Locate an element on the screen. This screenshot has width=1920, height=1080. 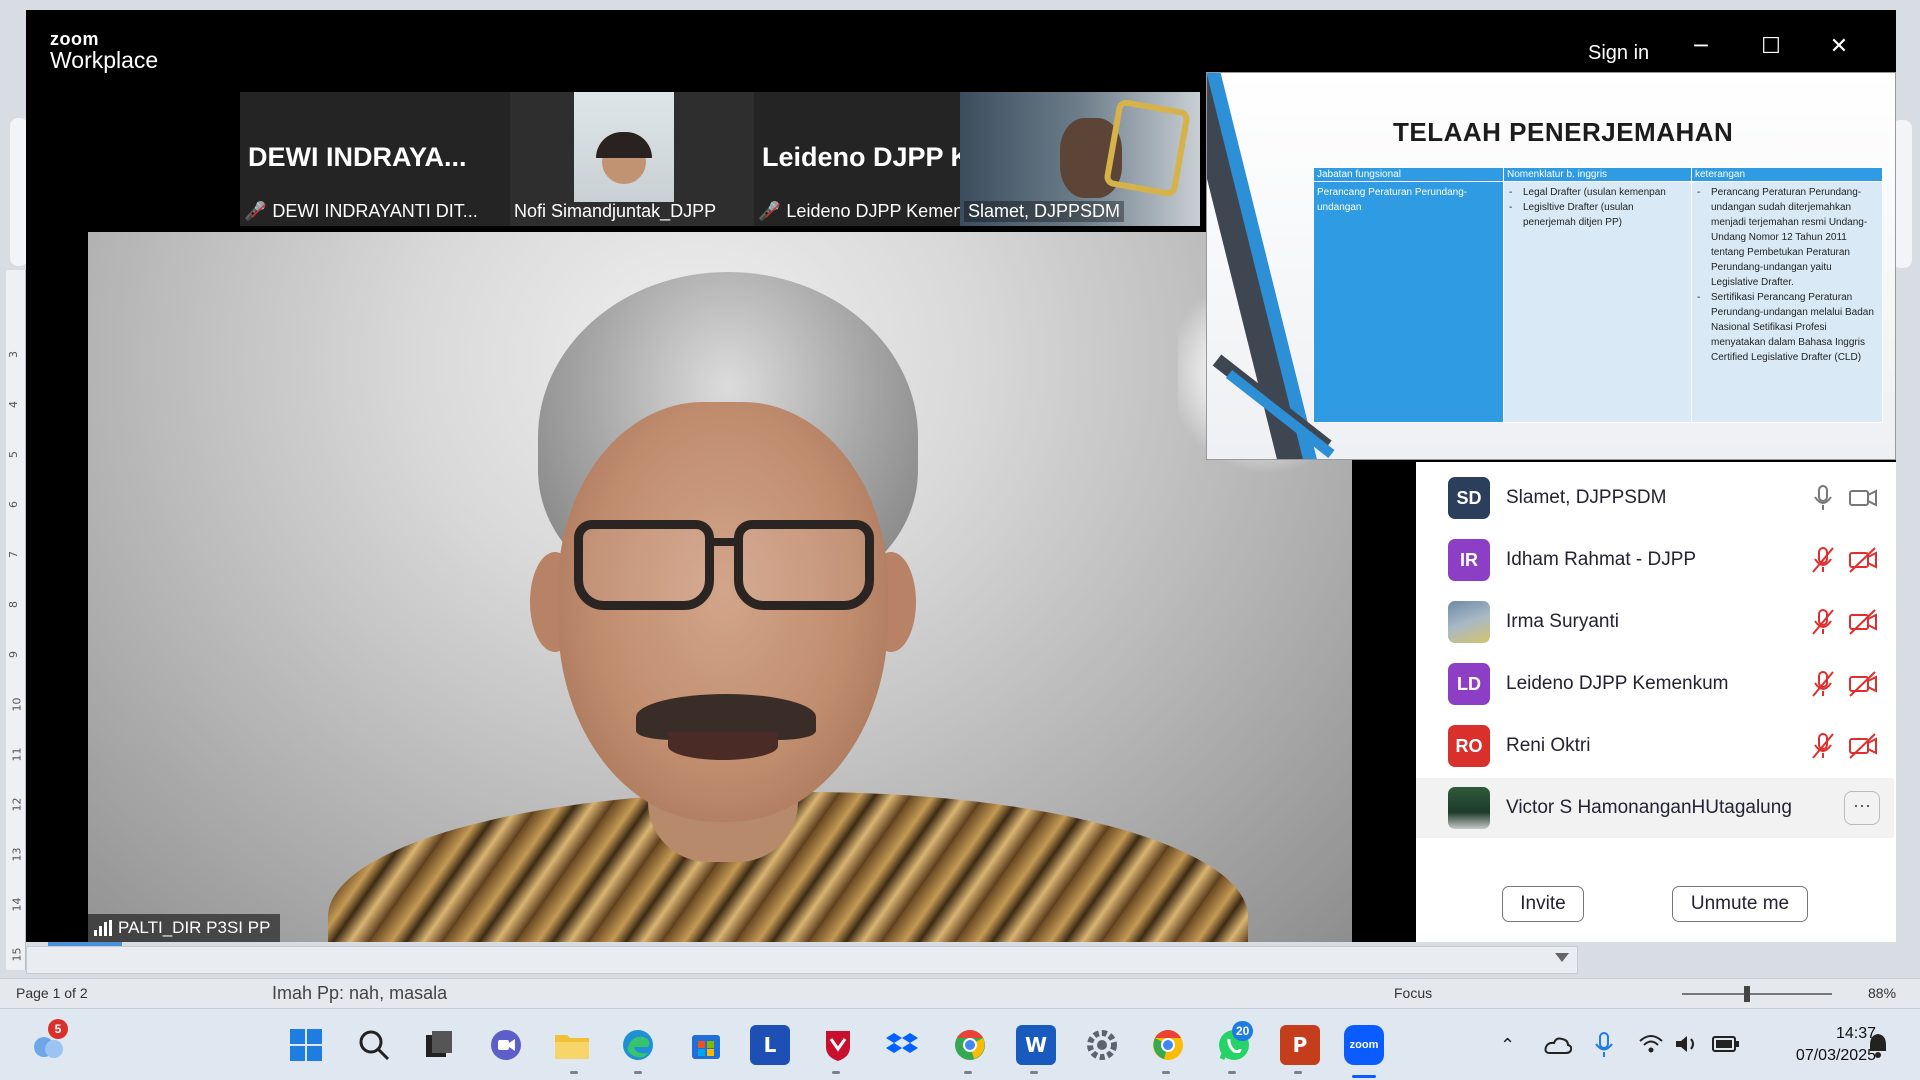
signal-strength-icon is located at coordinates (103, 928).